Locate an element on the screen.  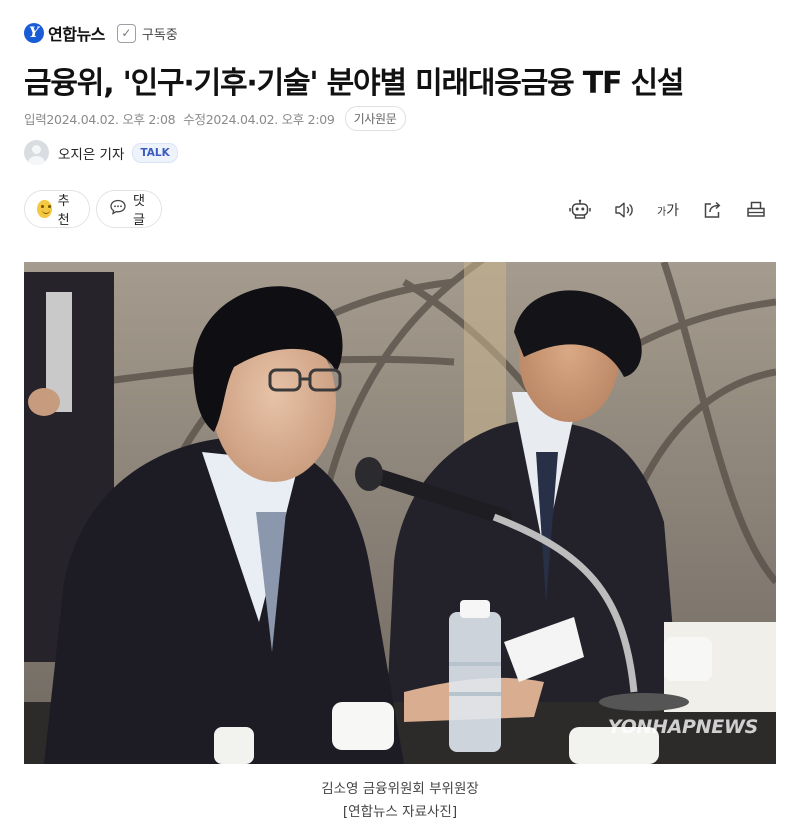
comment-button: 댓글 is located at coordinates (129, 209).